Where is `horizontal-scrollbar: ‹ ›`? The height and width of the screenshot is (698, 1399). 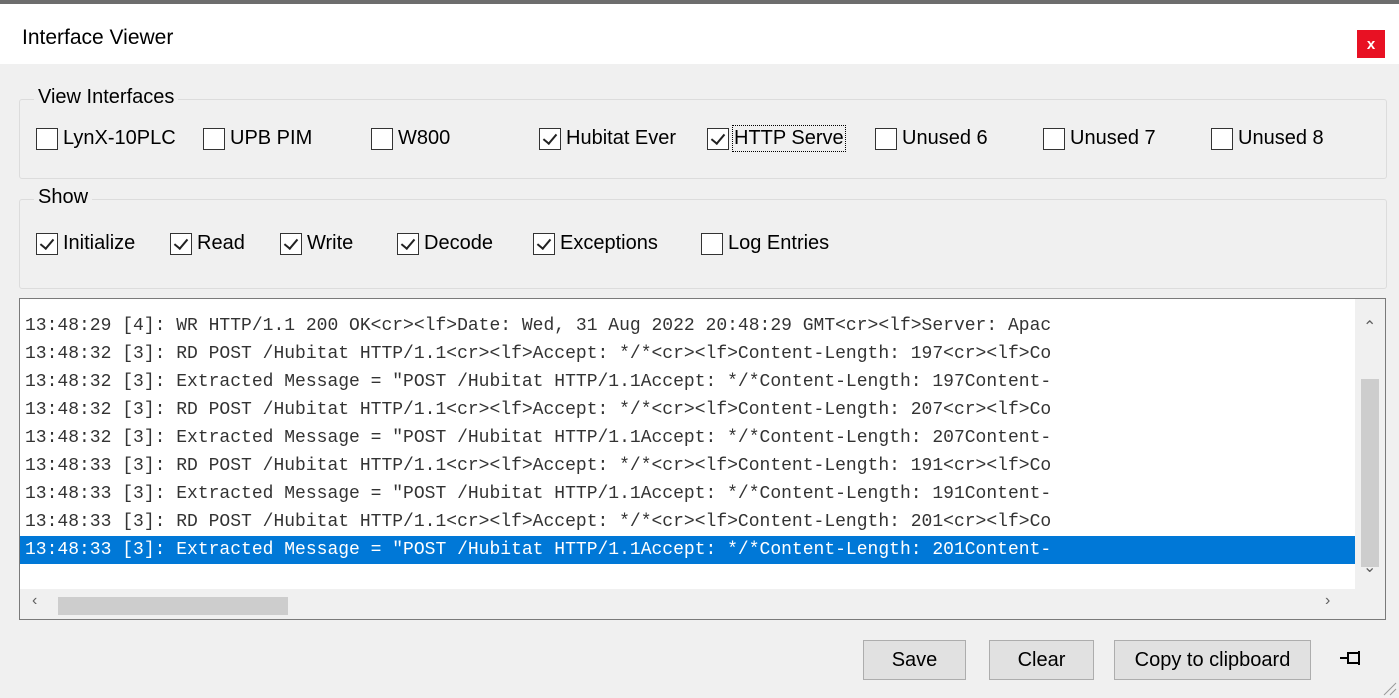
horizontal-scrollbar: ‹ › is located at coordinates (702, 604).